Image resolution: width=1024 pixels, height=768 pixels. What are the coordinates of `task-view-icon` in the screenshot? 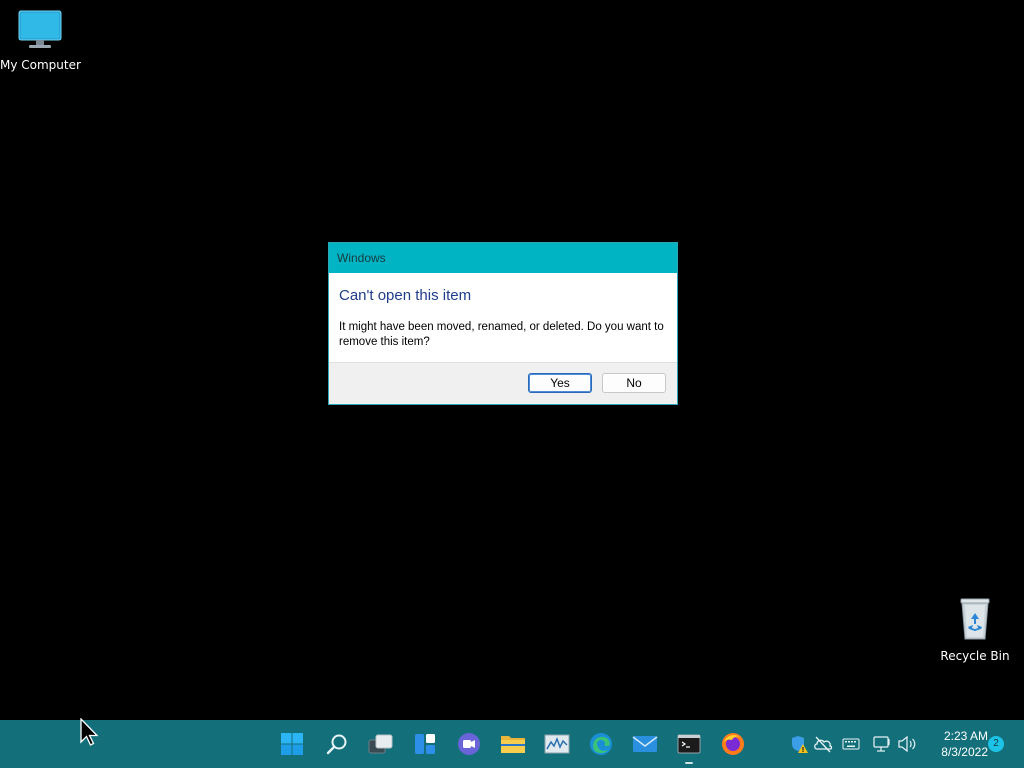 It's located at (380, 744).